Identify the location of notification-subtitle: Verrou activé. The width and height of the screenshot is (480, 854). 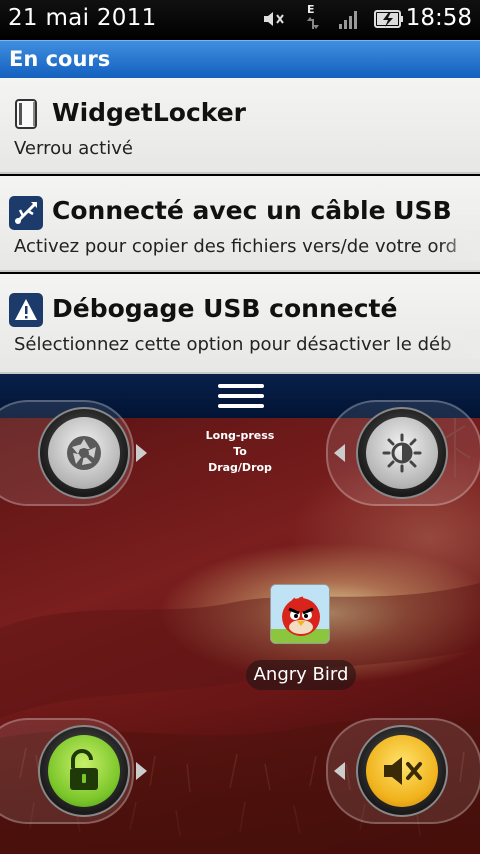
(73, 148).